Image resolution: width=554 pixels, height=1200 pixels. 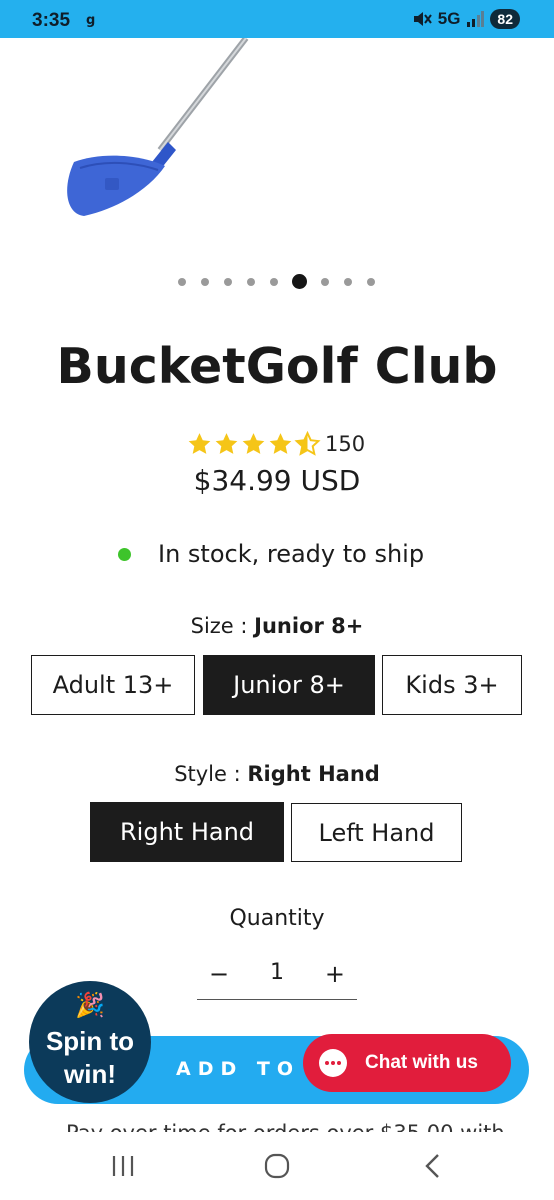 I want to click on half-star-icon, so click(x=307, y=443).